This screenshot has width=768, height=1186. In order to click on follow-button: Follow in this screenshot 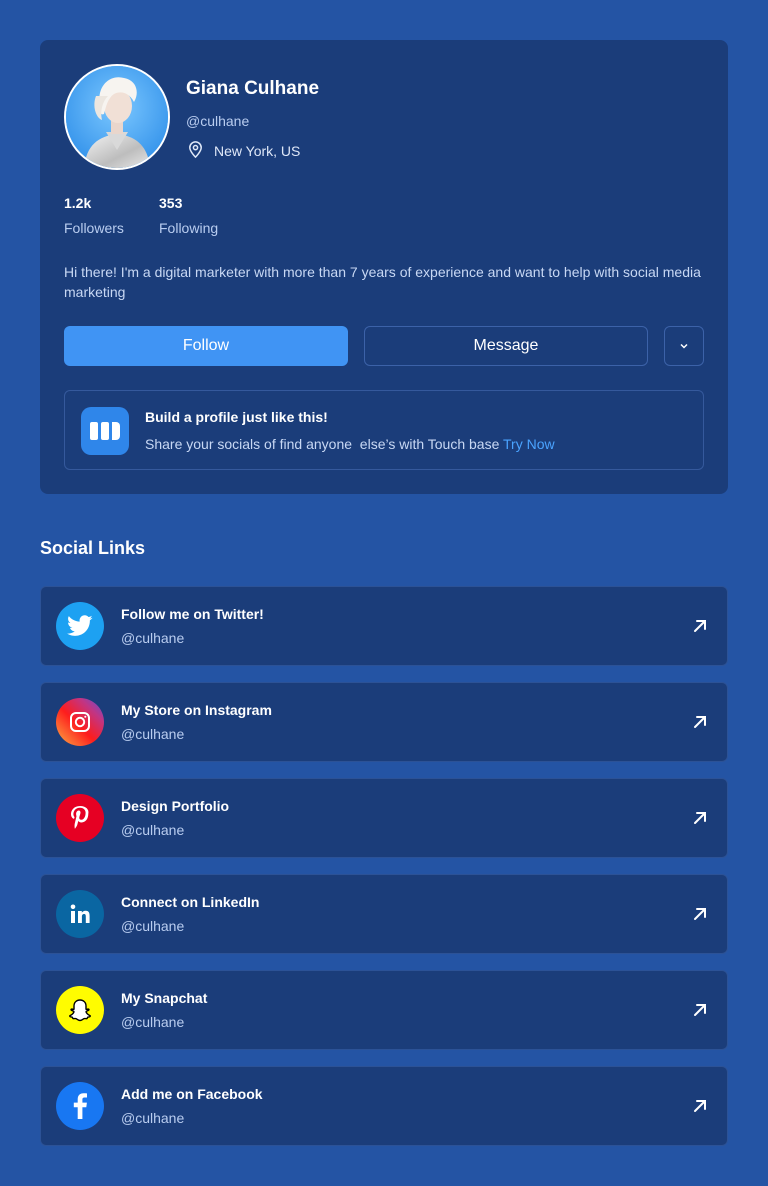, I will do `click(206, 346)`.